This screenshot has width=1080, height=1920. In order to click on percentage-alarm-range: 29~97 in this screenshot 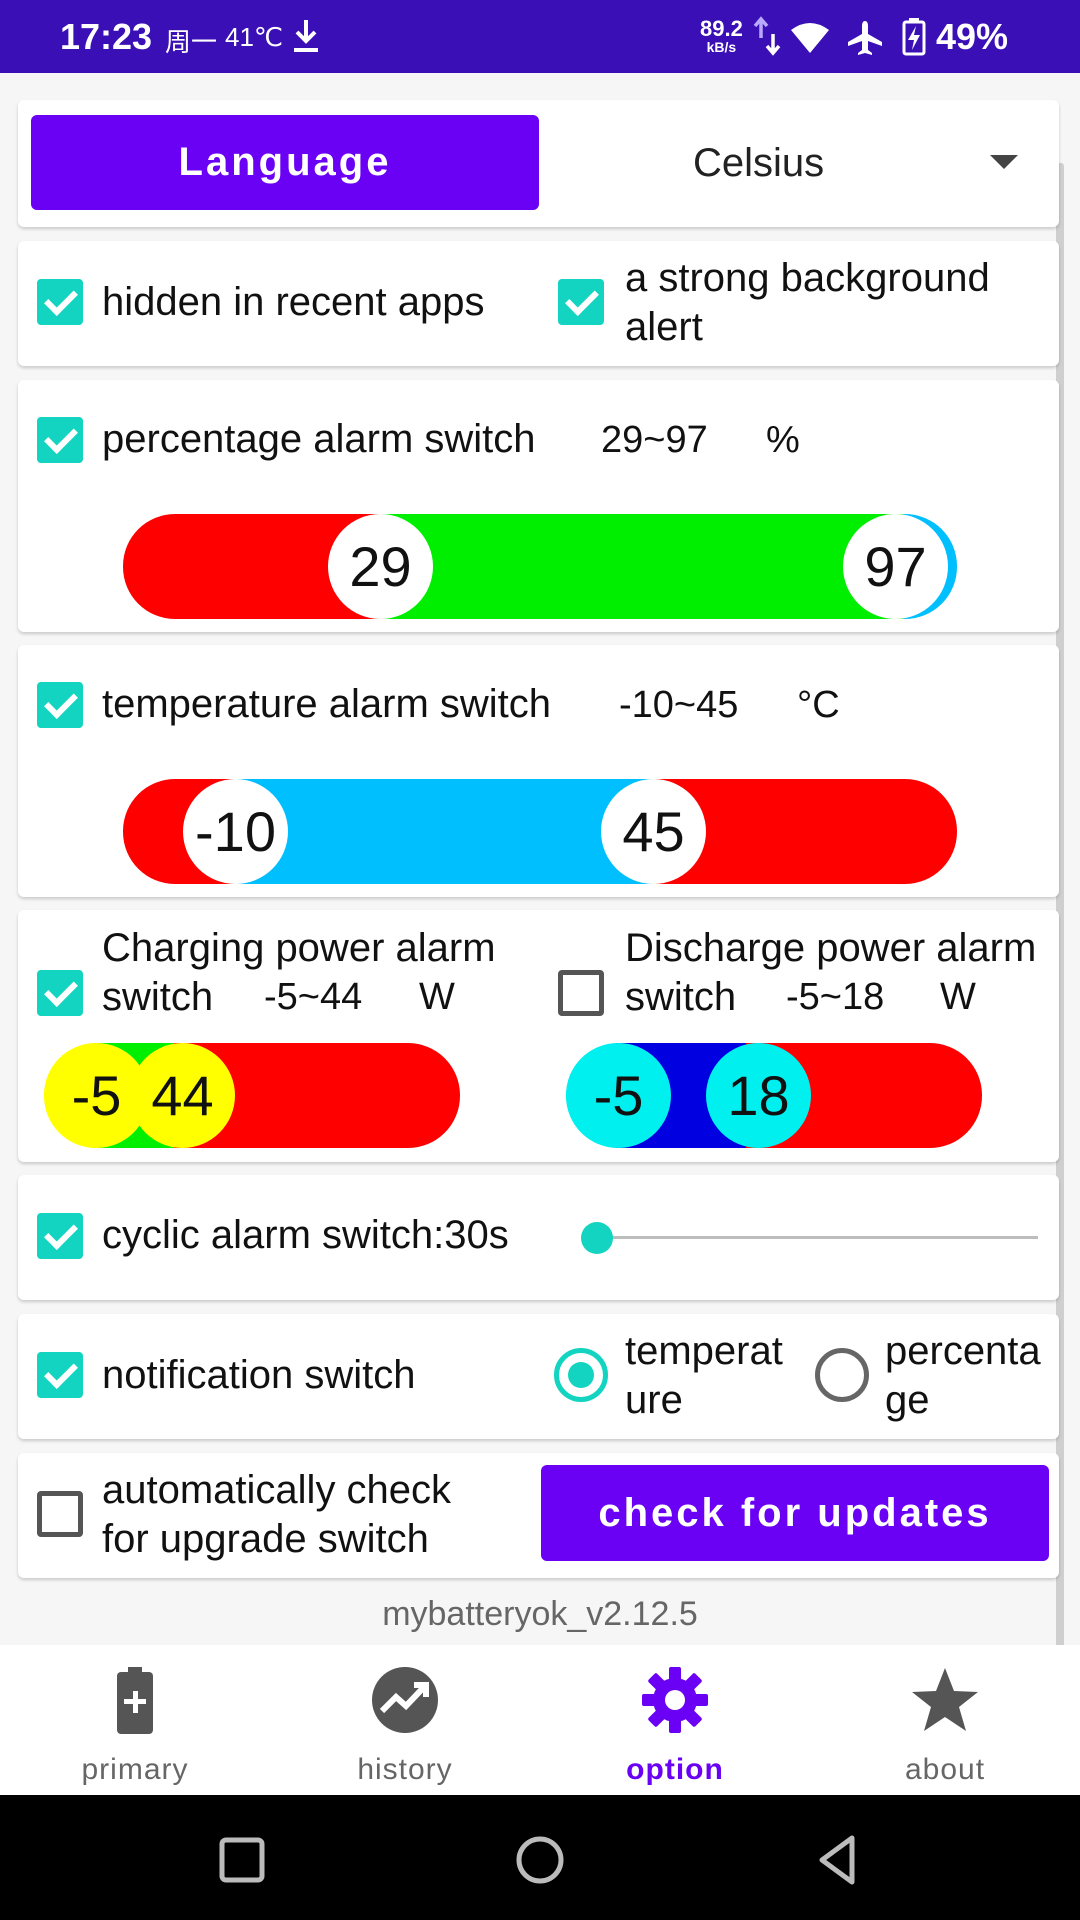, I will do `click(654, 440)`.